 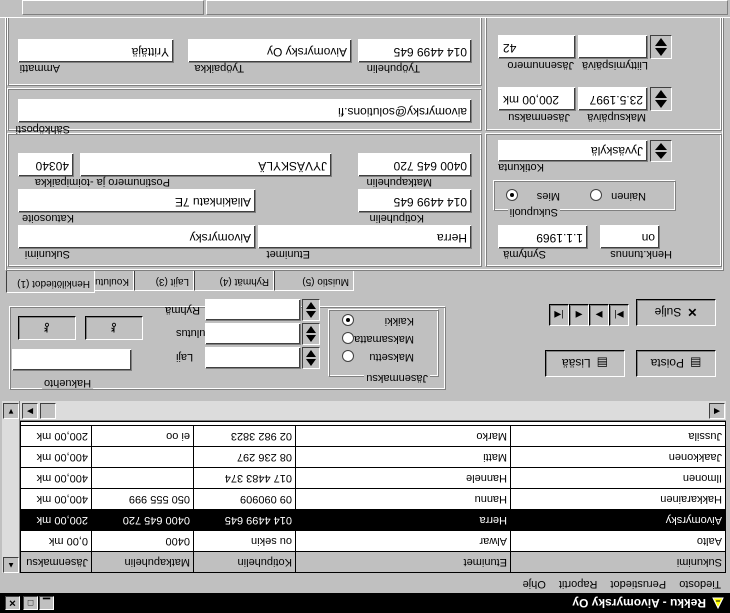 What do you see at coordinates (55, 499) in the screenshot?
I see `cell-jasenmaksu: 400,00 mk` at bounding box center [55, 499].